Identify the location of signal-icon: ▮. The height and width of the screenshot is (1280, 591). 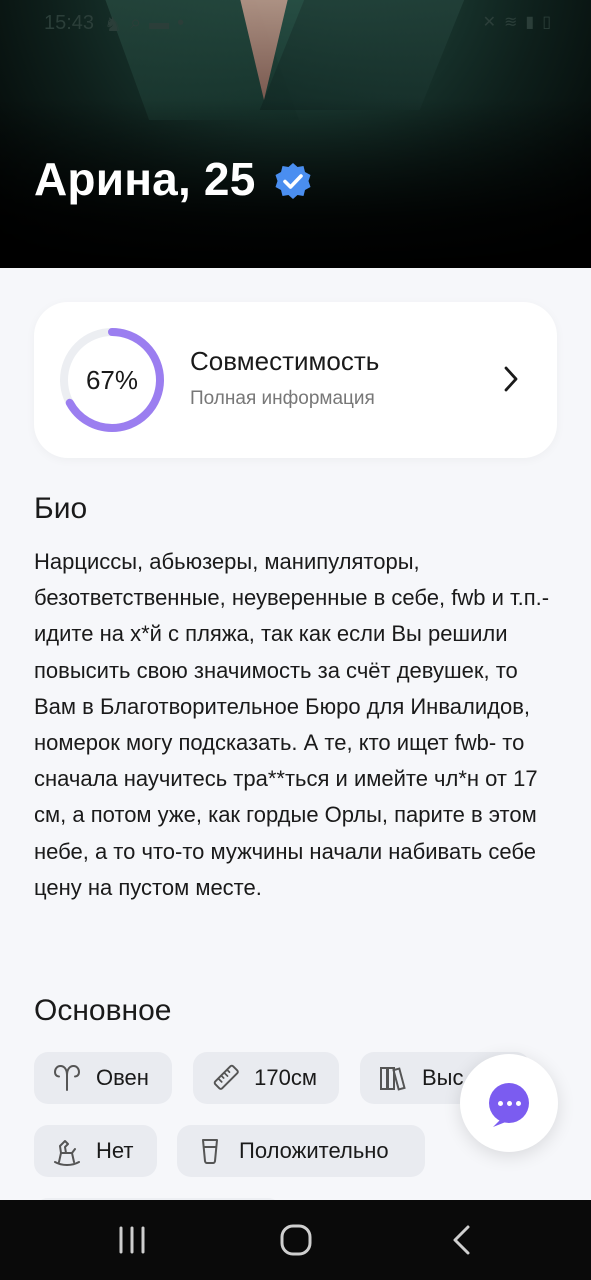
(530, 22).